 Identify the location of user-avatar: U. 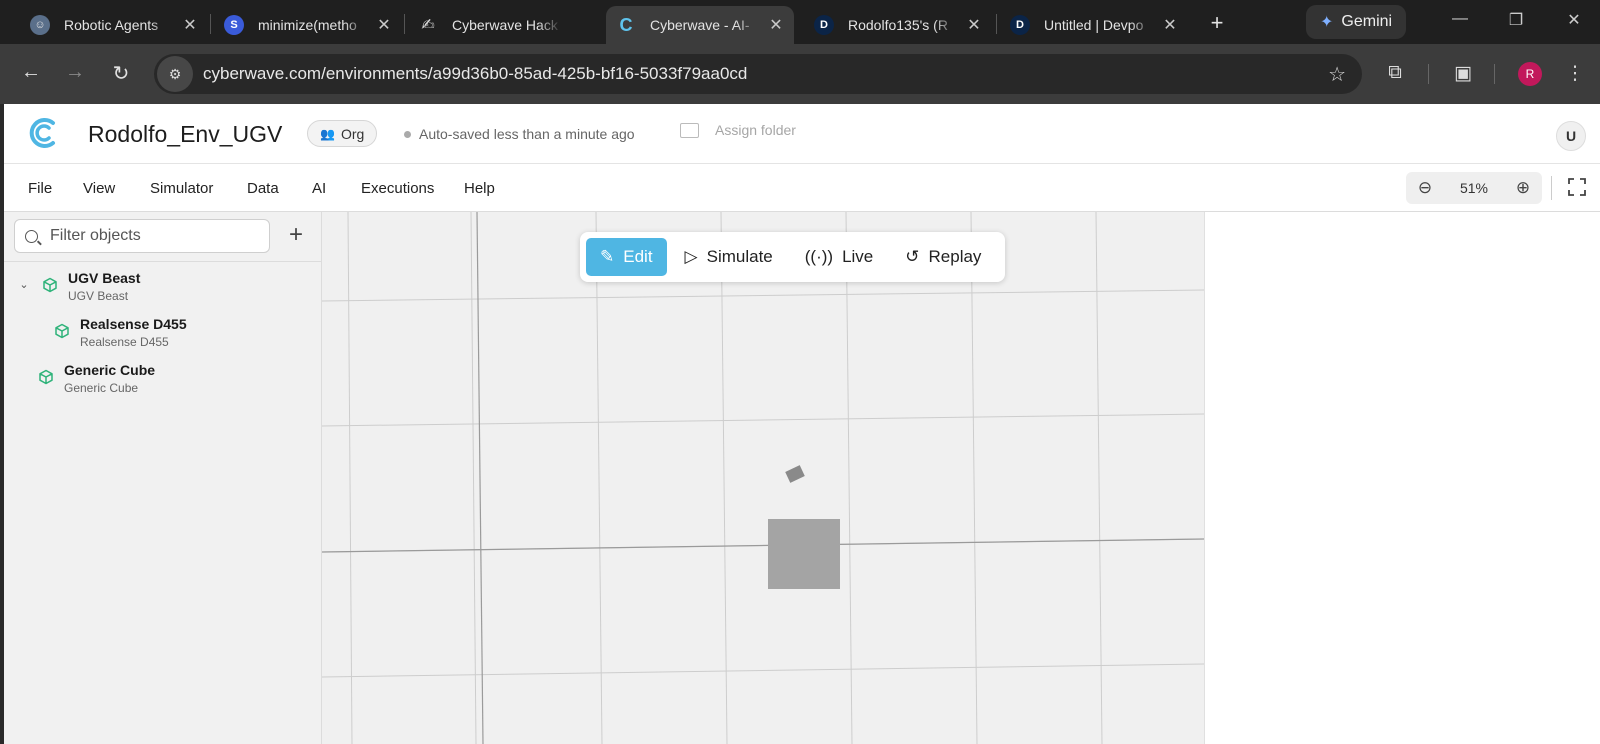
(1571, 136).